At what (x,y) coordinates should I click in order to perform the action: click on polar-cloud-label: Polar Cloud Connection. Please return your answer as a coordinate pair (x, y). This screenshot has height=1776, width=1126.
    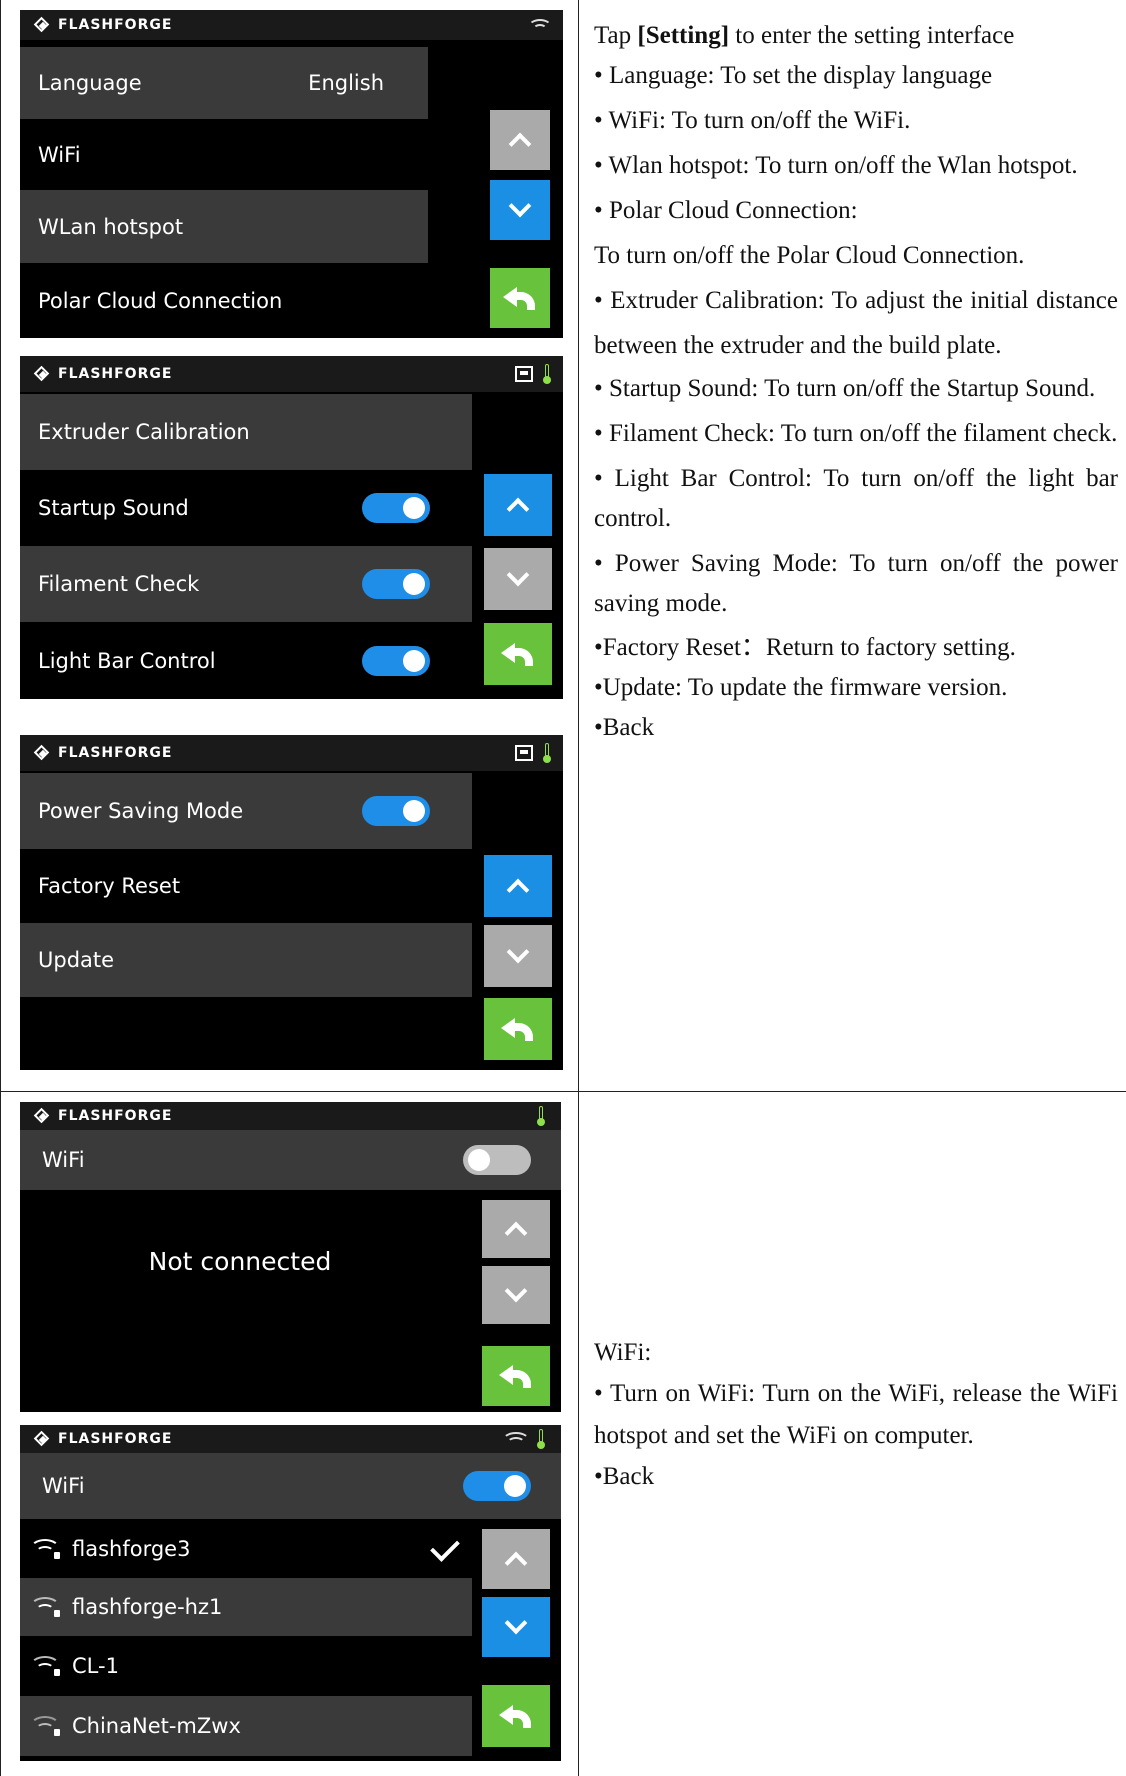
    Looking at the image, I should click on (160, 300).